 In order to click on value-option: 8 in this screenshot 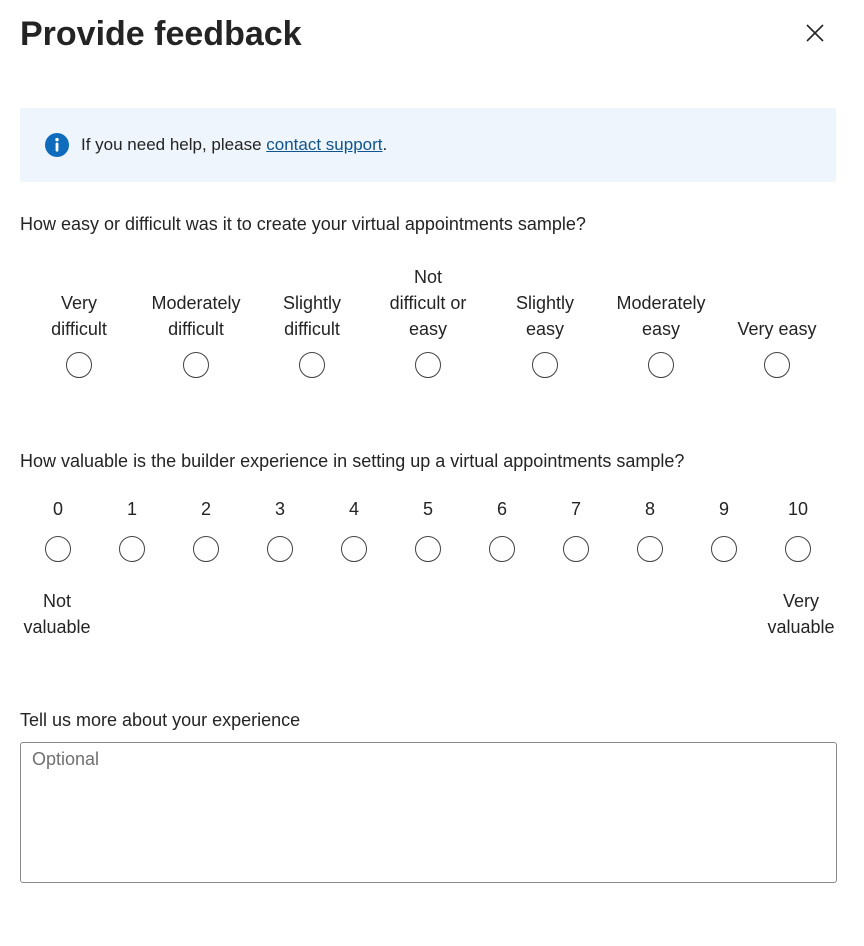, I will do `click(650, 529)`.